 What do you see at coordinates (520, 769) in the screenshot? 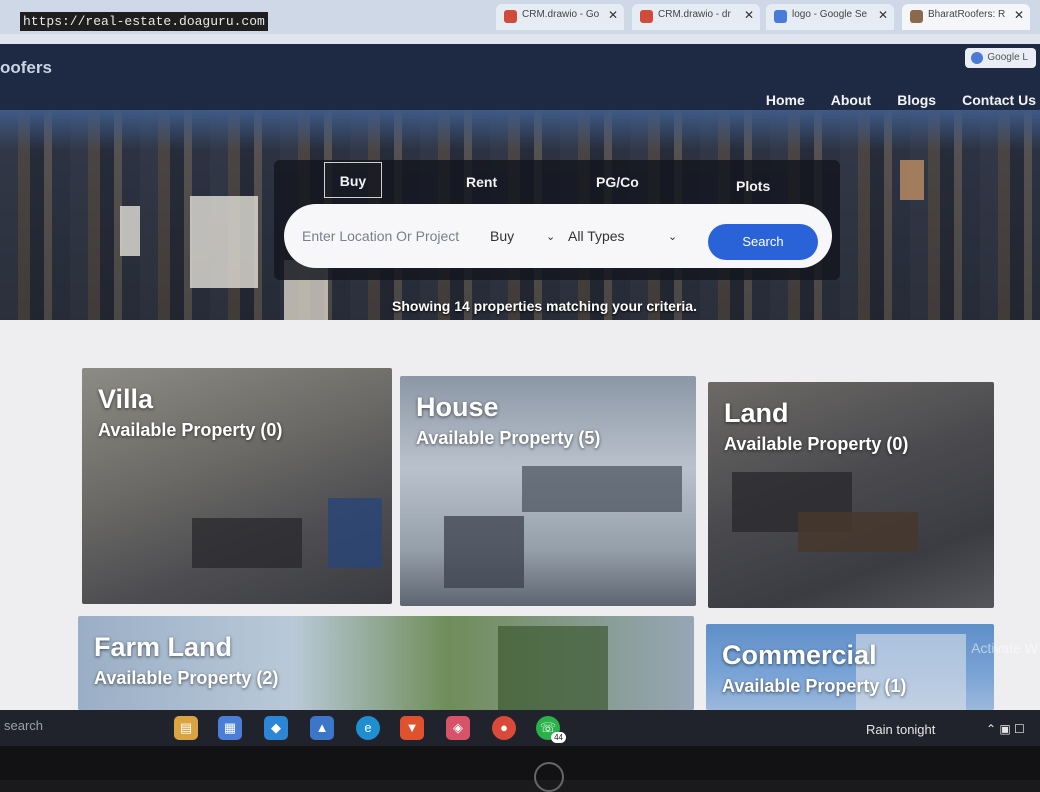
I see `monitor-bezel` at bounding box center [520, 769].